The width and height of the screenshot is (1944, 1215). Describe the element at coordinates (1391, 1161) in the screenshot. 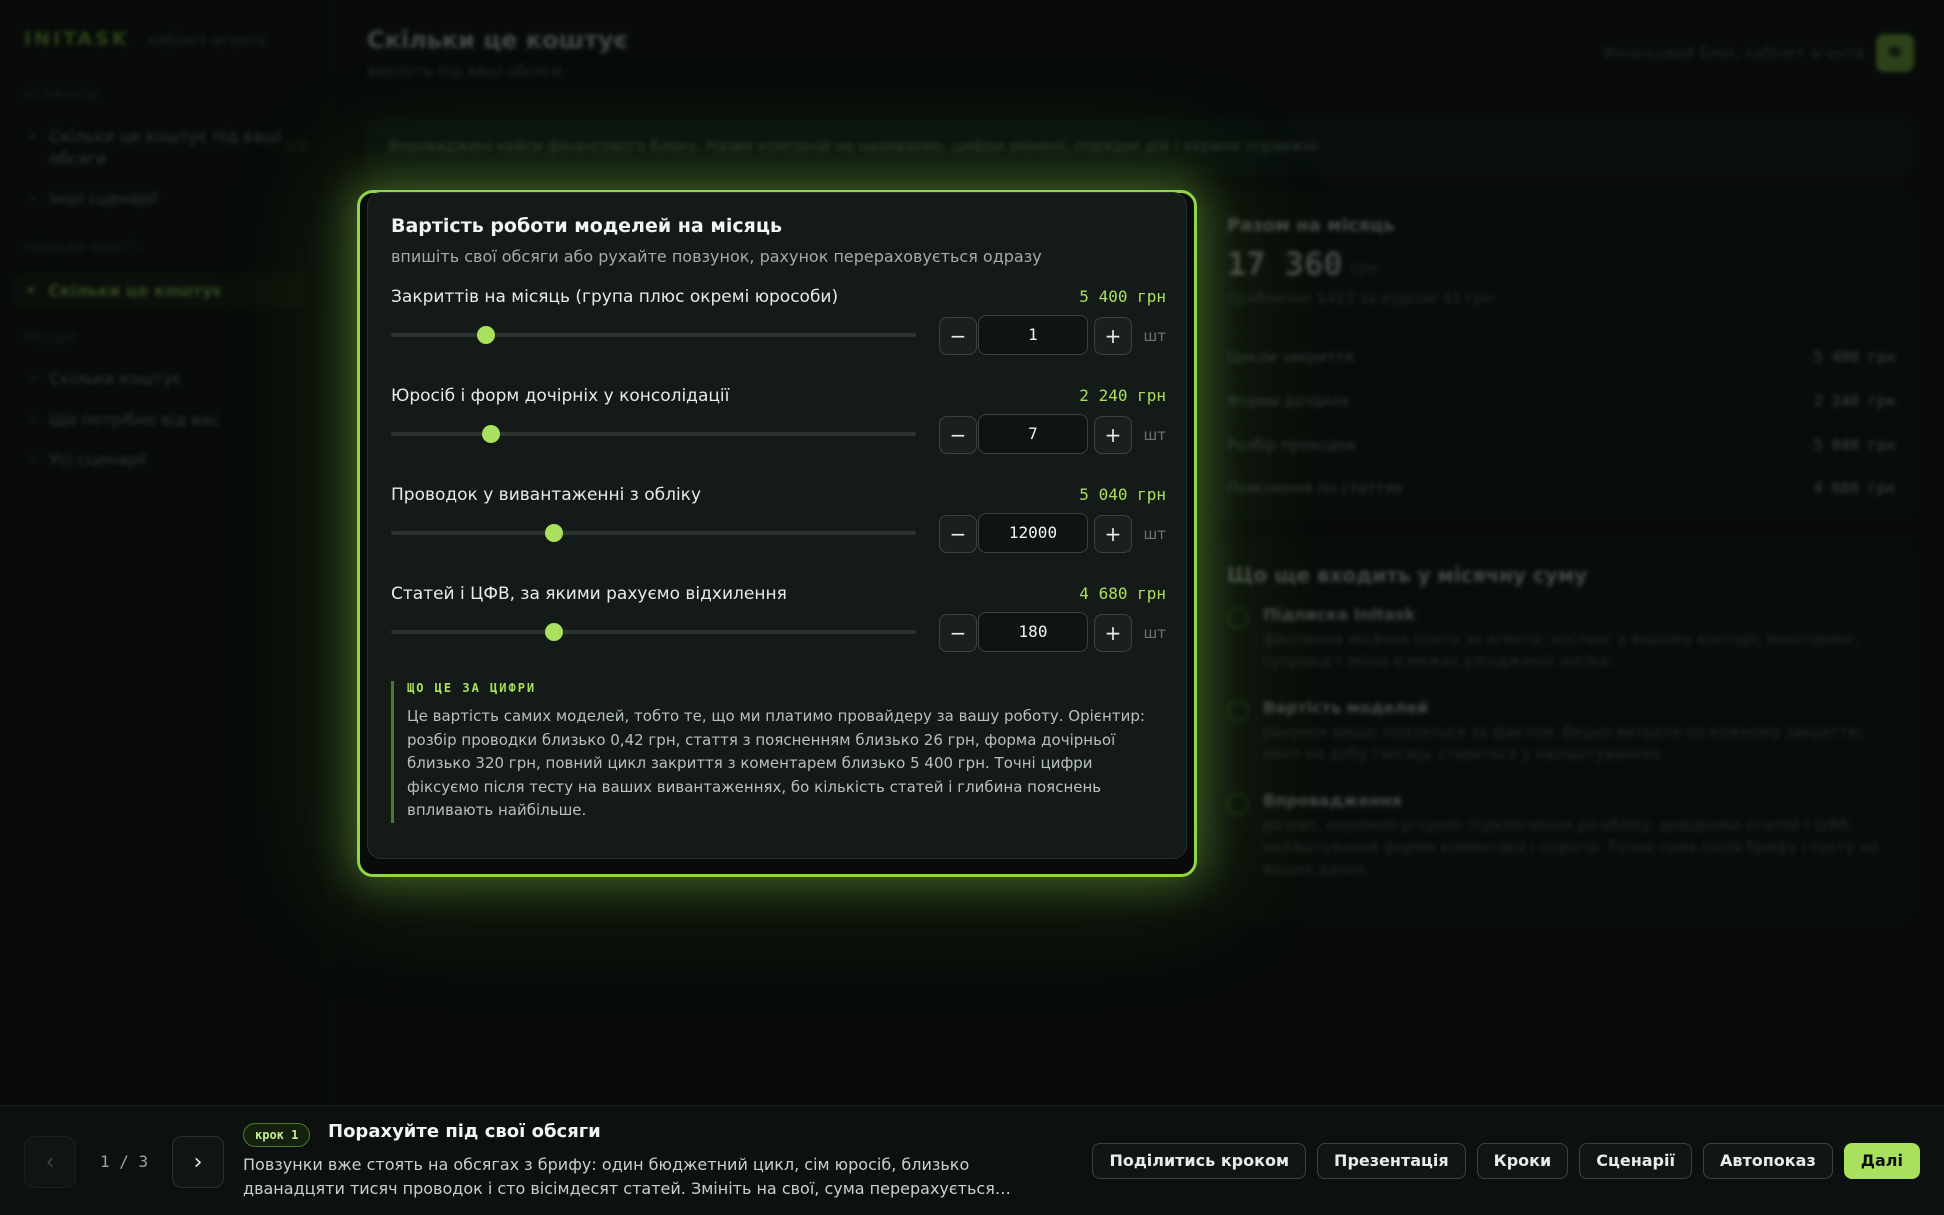

I see `presentation-button: Презентація` at that location.